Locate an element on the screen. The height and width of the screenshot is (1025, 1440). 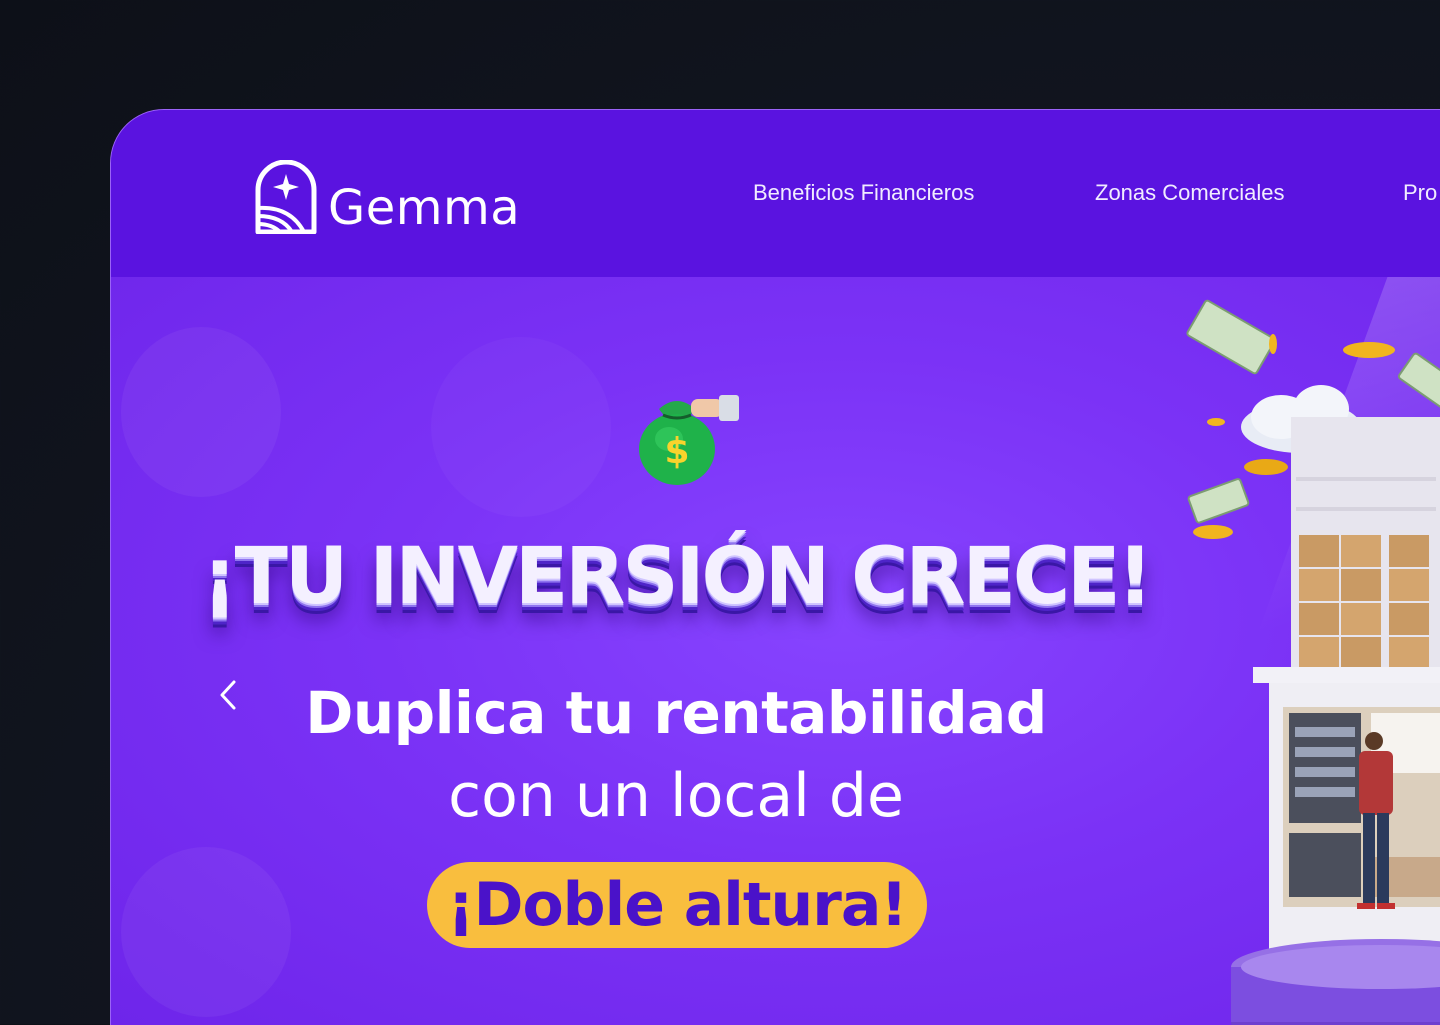
hero-subtitle-line2: con un local de is located at coordinates (676, 796).